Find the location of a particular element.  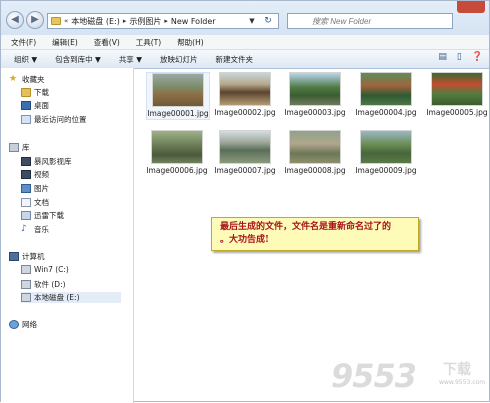

nav-downloads: 下载 is located at coordinates (35, 92).